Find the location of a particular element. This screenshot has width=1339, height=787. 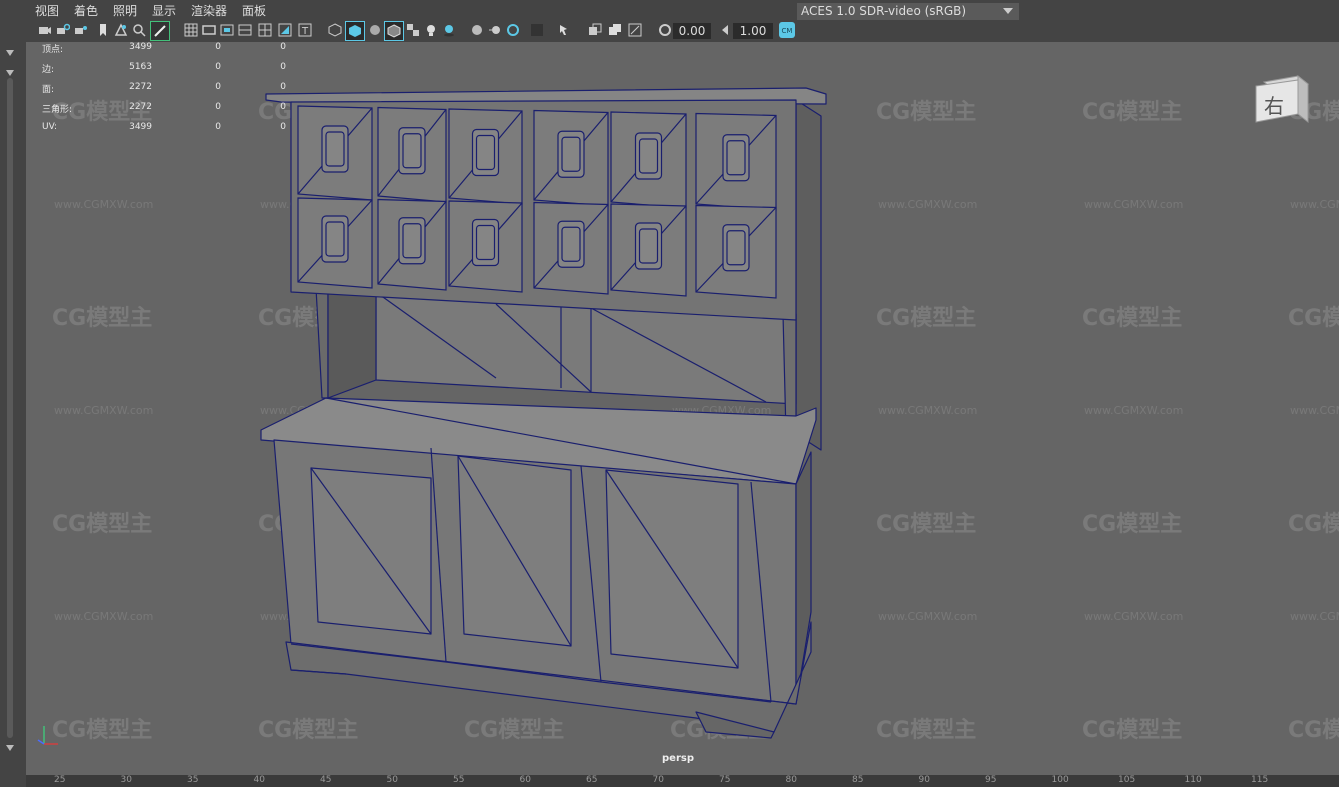

chevron-down-icon is located at coordinates (1008, 11).